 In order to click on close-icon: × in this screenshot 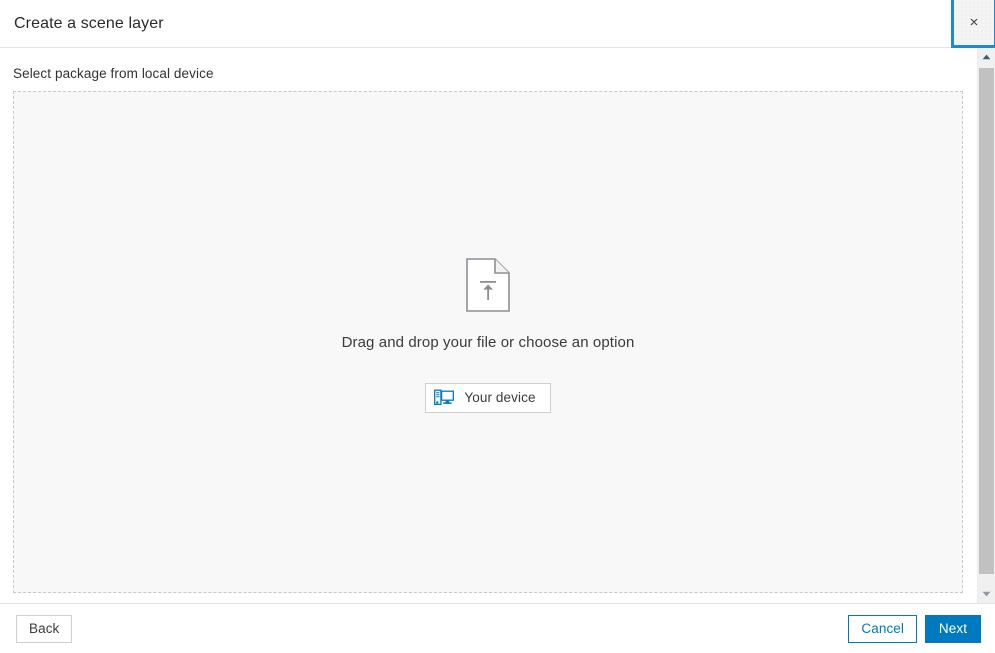, I will do `click(974, 22)`.